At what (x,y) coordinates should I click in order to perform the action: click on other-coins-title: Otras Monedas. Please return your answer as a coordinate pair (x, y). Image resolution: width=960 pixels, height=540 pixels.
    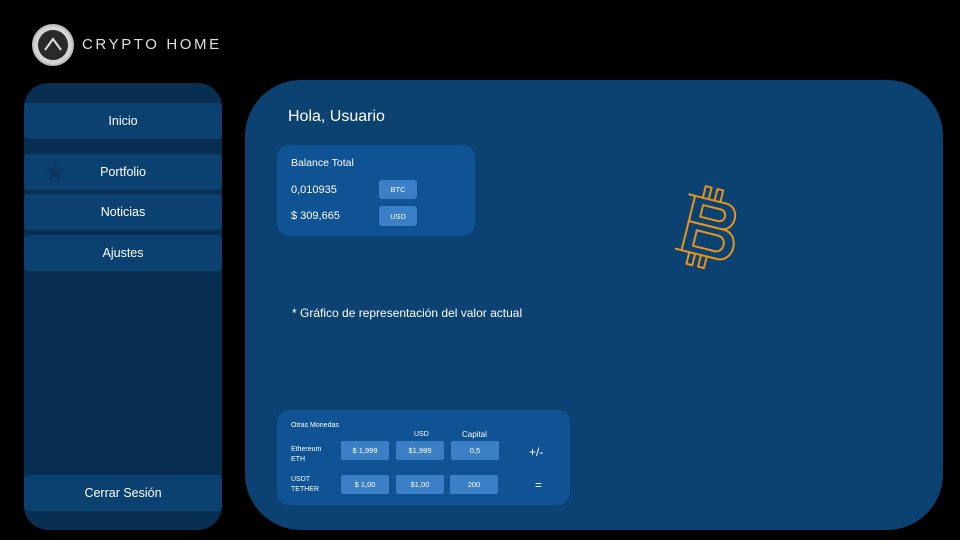
    Looking at the image, I should click on (315, 425).